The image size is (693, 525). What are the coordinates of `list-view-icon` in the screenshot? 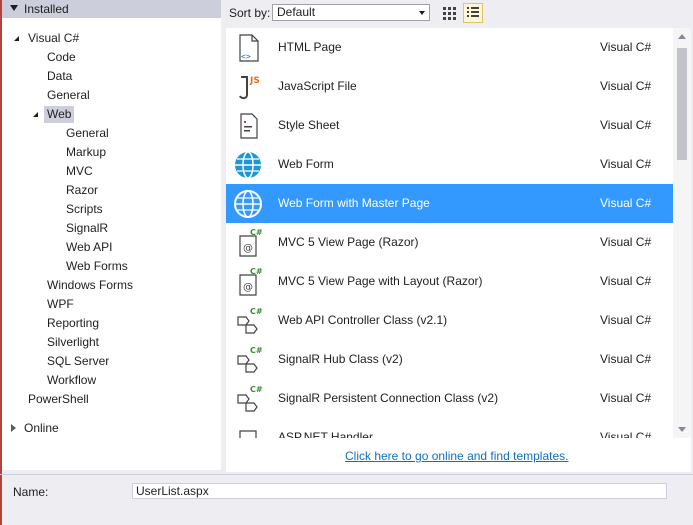 It's located at (473, 12).